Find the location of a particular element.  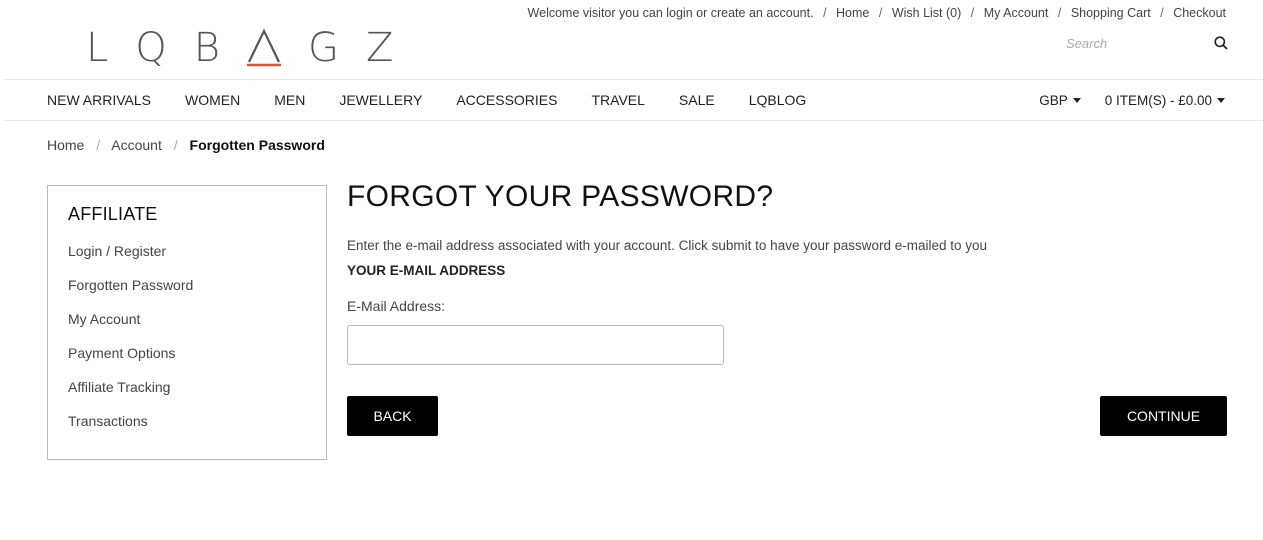

page-title: FORGOT YOUR PASSWORD? is located at coordinates (560, 196).